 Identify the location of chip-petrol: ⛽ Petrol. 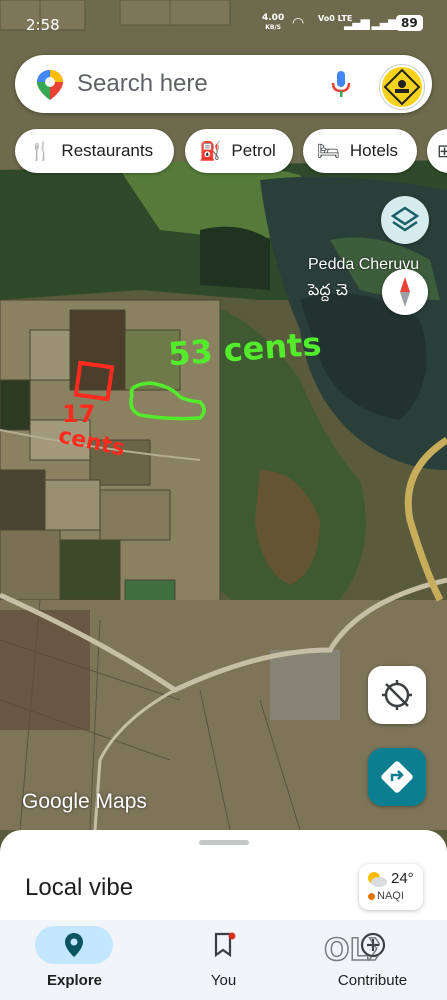
(239, 151).